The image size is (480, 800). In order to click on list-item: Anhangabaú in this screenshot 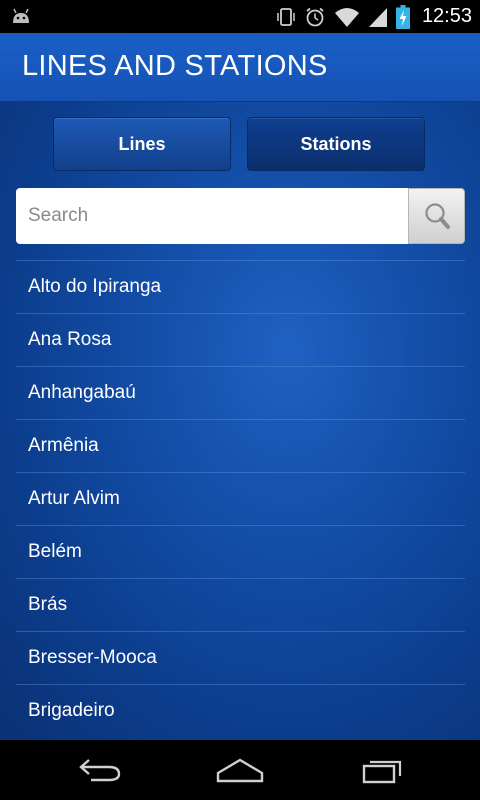, I will do `click(240, 392)`.